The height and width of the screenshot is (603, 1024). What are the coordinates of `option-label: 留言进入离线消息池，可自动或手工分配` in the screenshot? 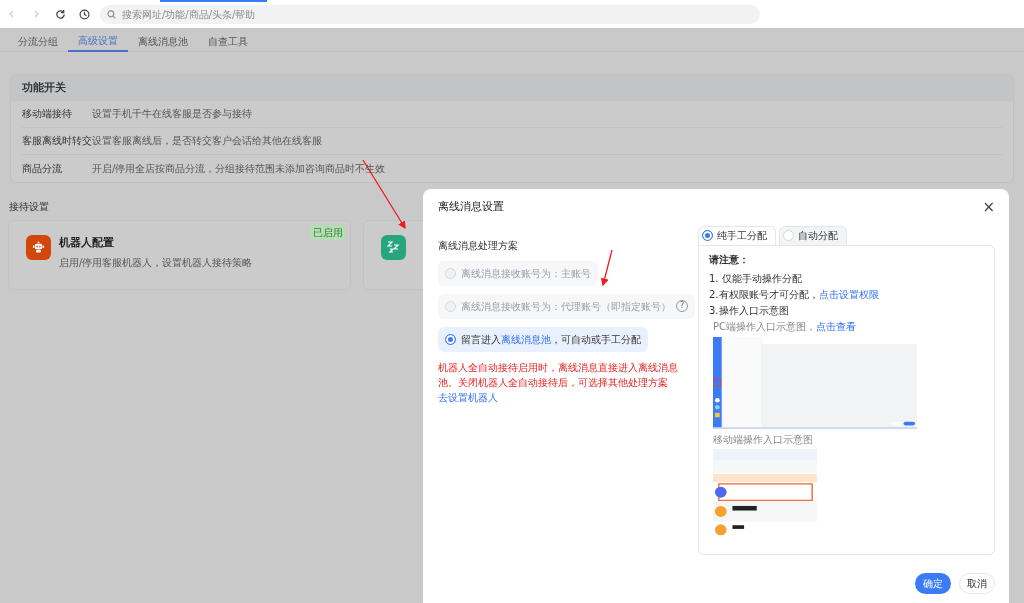 It's located at (551, 339).